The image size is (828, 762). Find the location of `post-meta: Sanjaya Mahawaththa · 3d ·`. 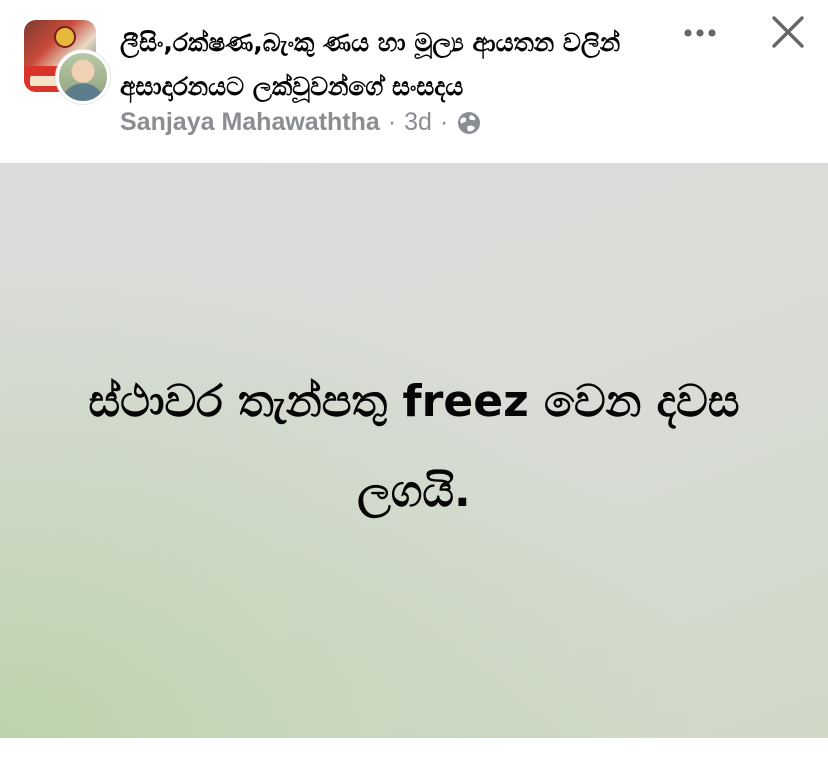

post-meta: Sanjaya Mahawaththa · 3d · is located at coordinates (301, 122).